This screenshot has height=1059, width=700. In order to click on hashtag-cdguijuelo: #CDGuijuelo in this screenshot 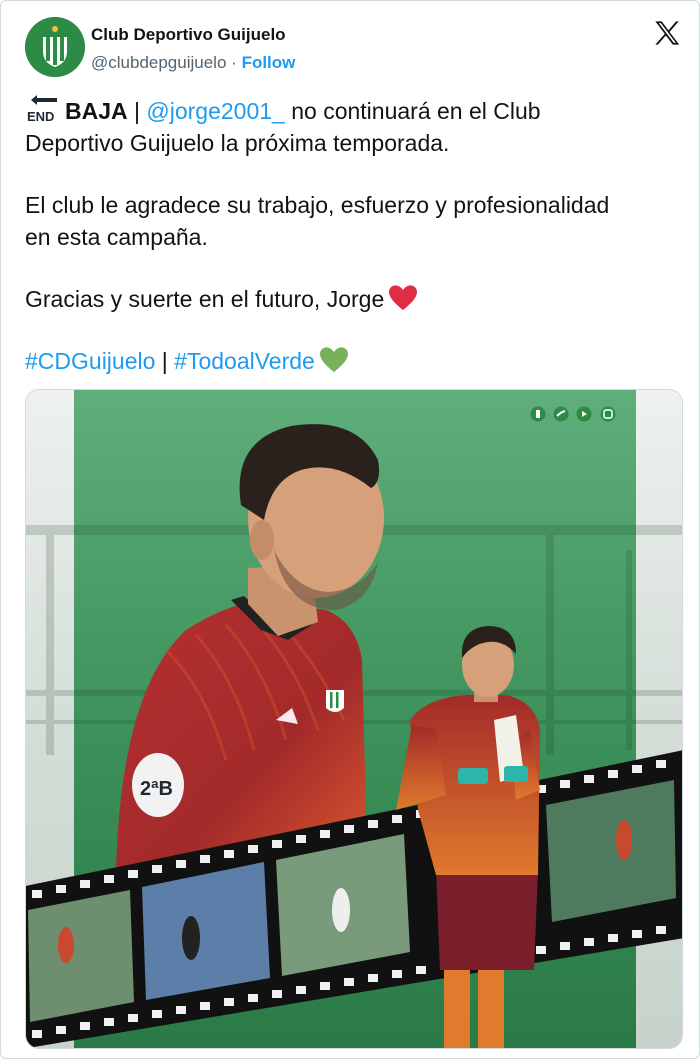, I will do `click(90, 361)`.